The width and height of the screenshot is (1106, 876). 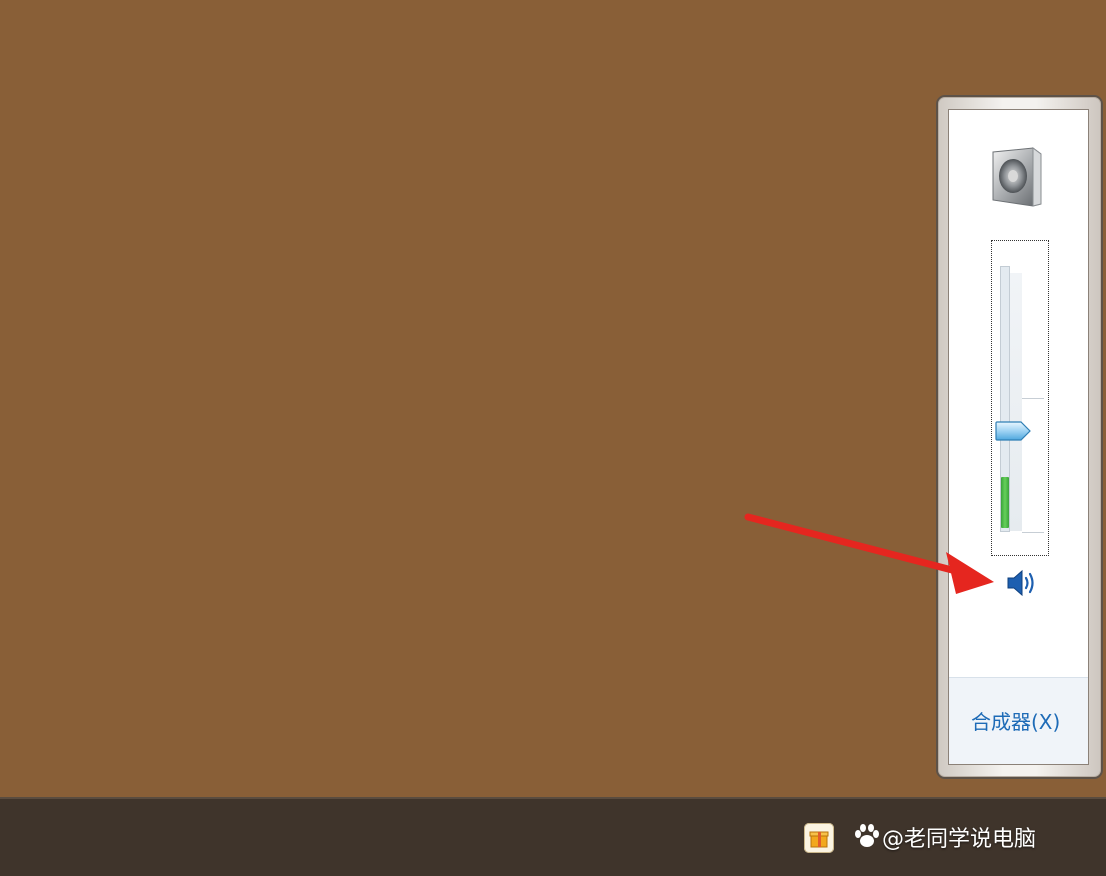 I want to click on volume-flyout: 合成器(X), so click(x=1019, y=437).